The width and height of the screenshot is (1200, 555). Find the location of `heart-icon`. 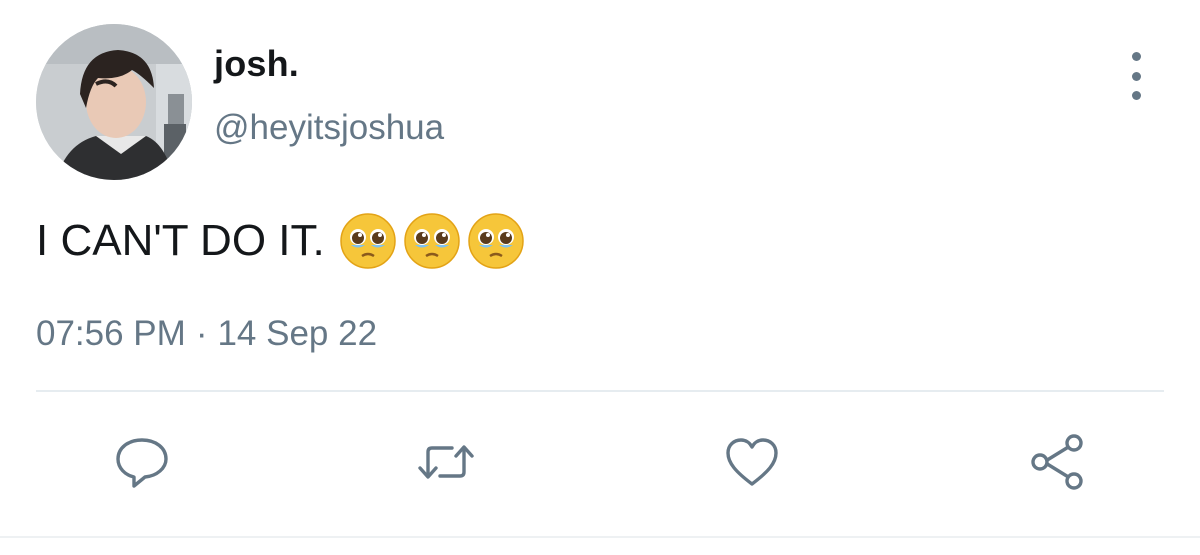

heart-icon is located at coordinates (752, 462).